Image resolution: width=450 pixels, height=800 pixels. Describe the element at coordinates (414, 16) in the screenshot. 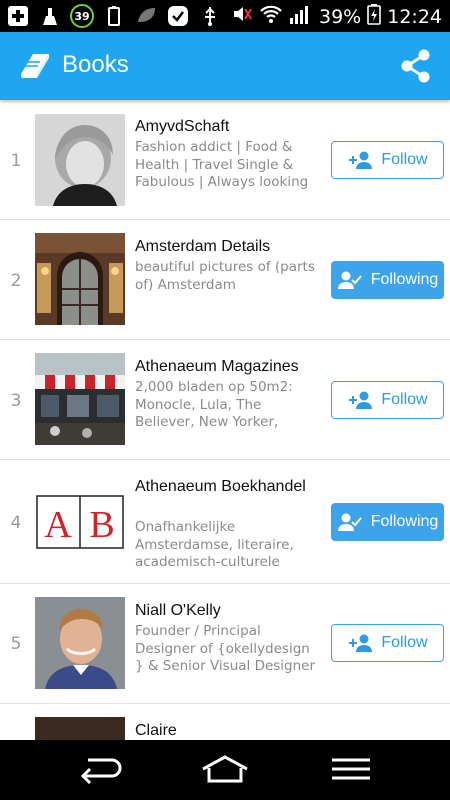

I see `clock: 12:24` at that location.